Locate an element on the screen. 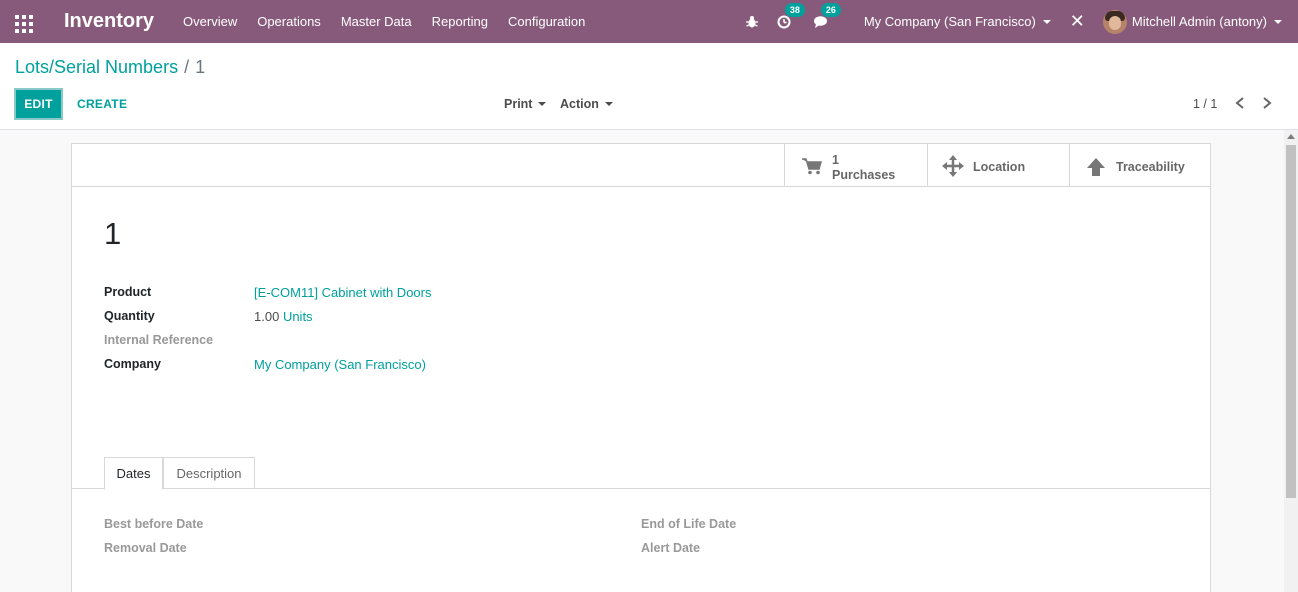  breadcrumb-parent-link: Lots/Serial Numbers is located at coordinates (96, 67).